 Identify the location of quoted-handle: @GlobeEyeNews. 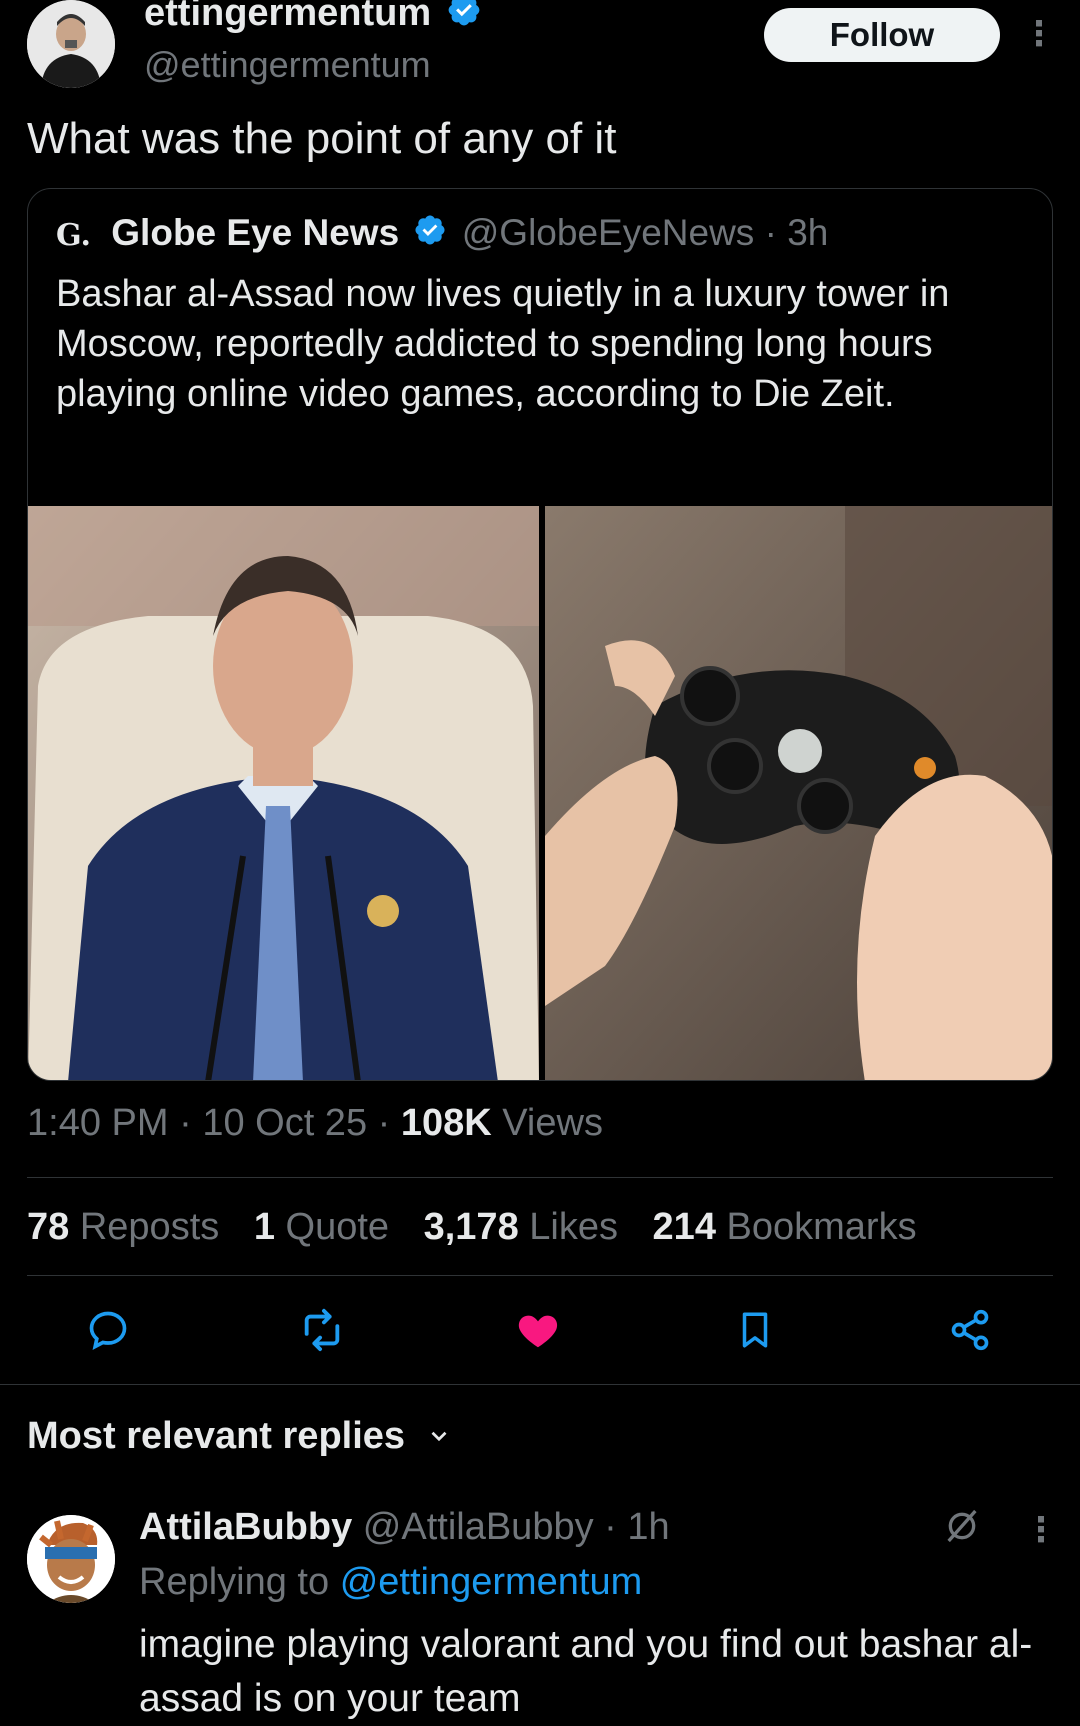
(608, 232).